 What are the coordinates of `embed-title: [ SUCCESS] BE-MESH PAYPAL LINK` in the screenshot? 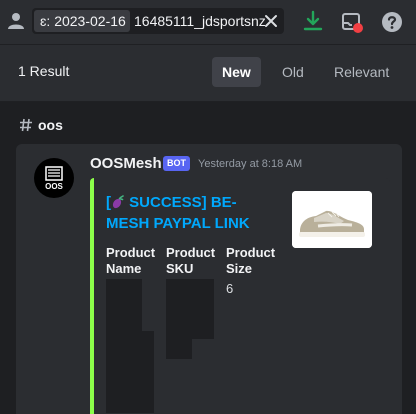 It's located at (191, 213).